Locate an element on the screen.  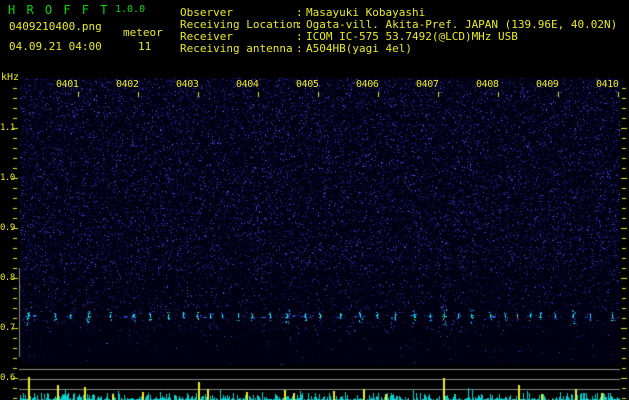
app-title: H R O F F T is located at coordinates (59, 10).